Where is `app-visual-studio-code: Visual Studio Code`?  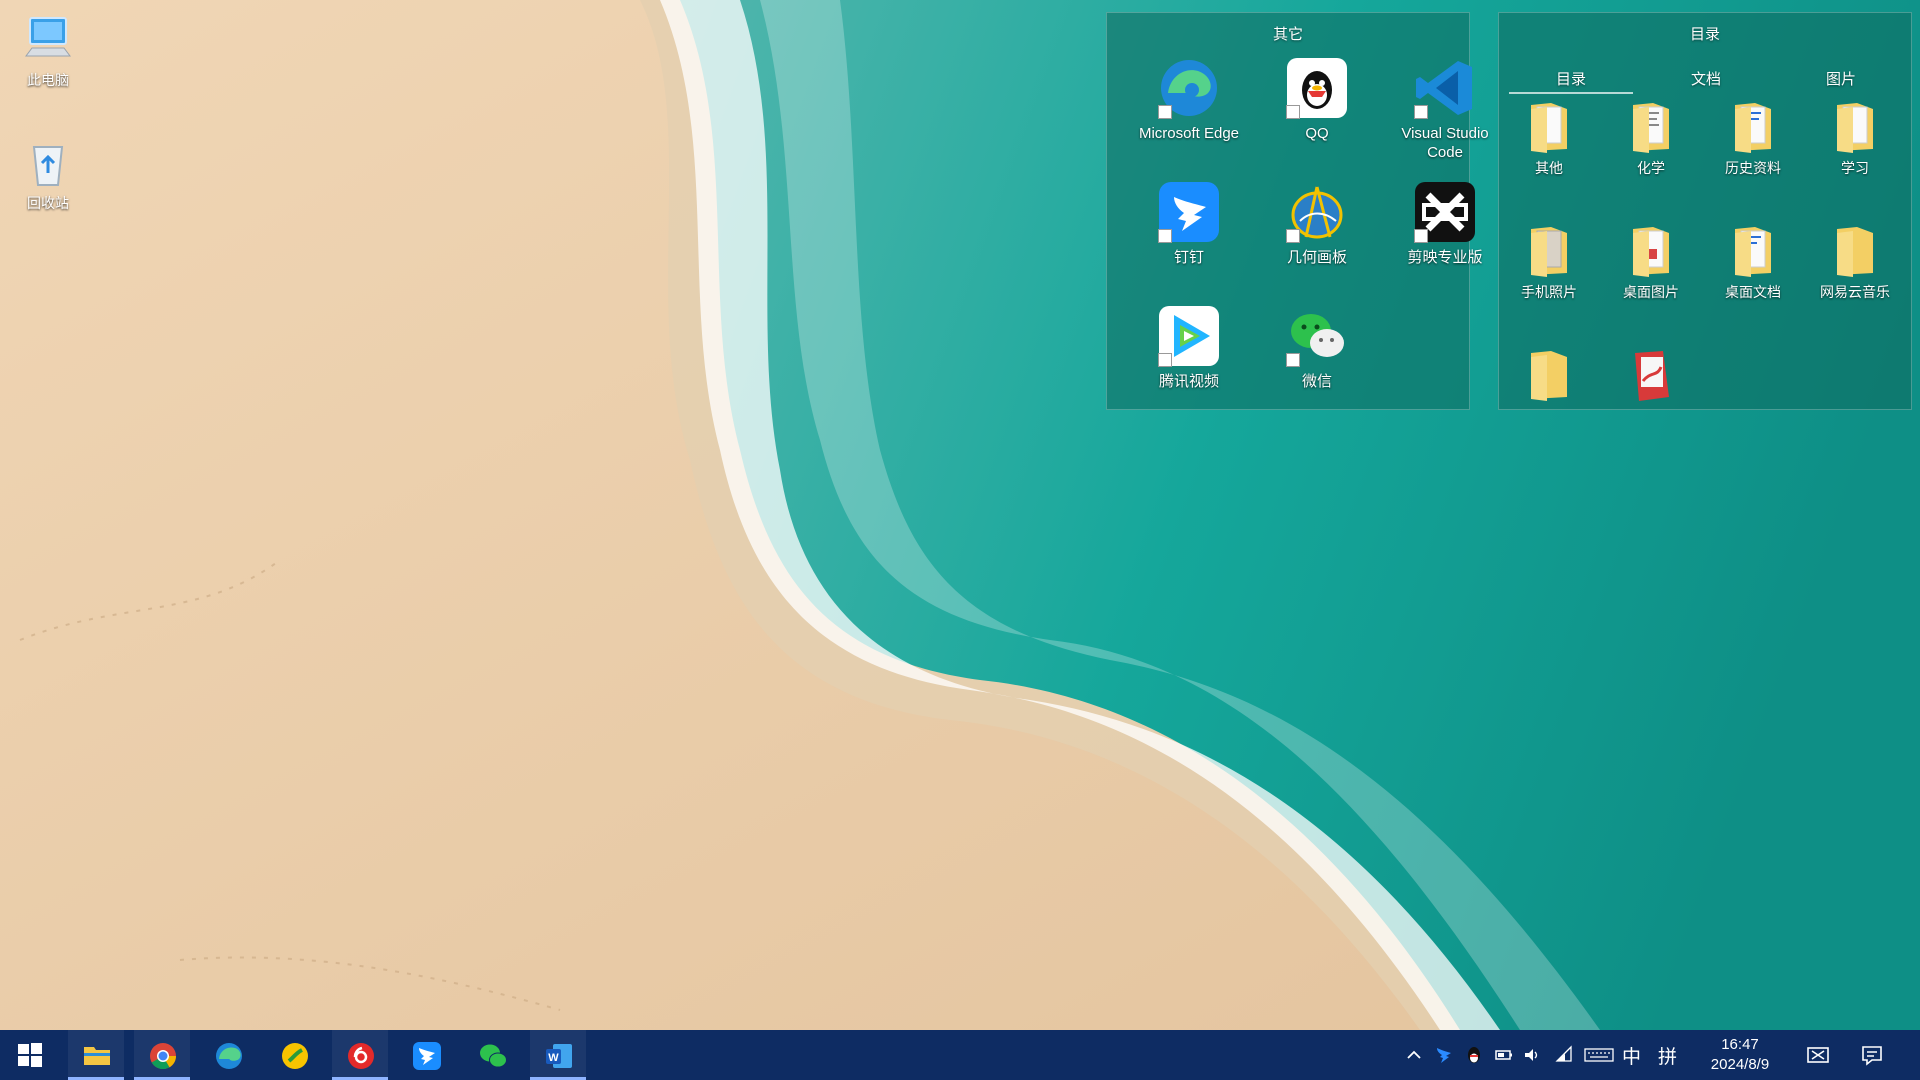 app-visual-studio-code: Visual Studio Code is located at coordinates (1445, 109).